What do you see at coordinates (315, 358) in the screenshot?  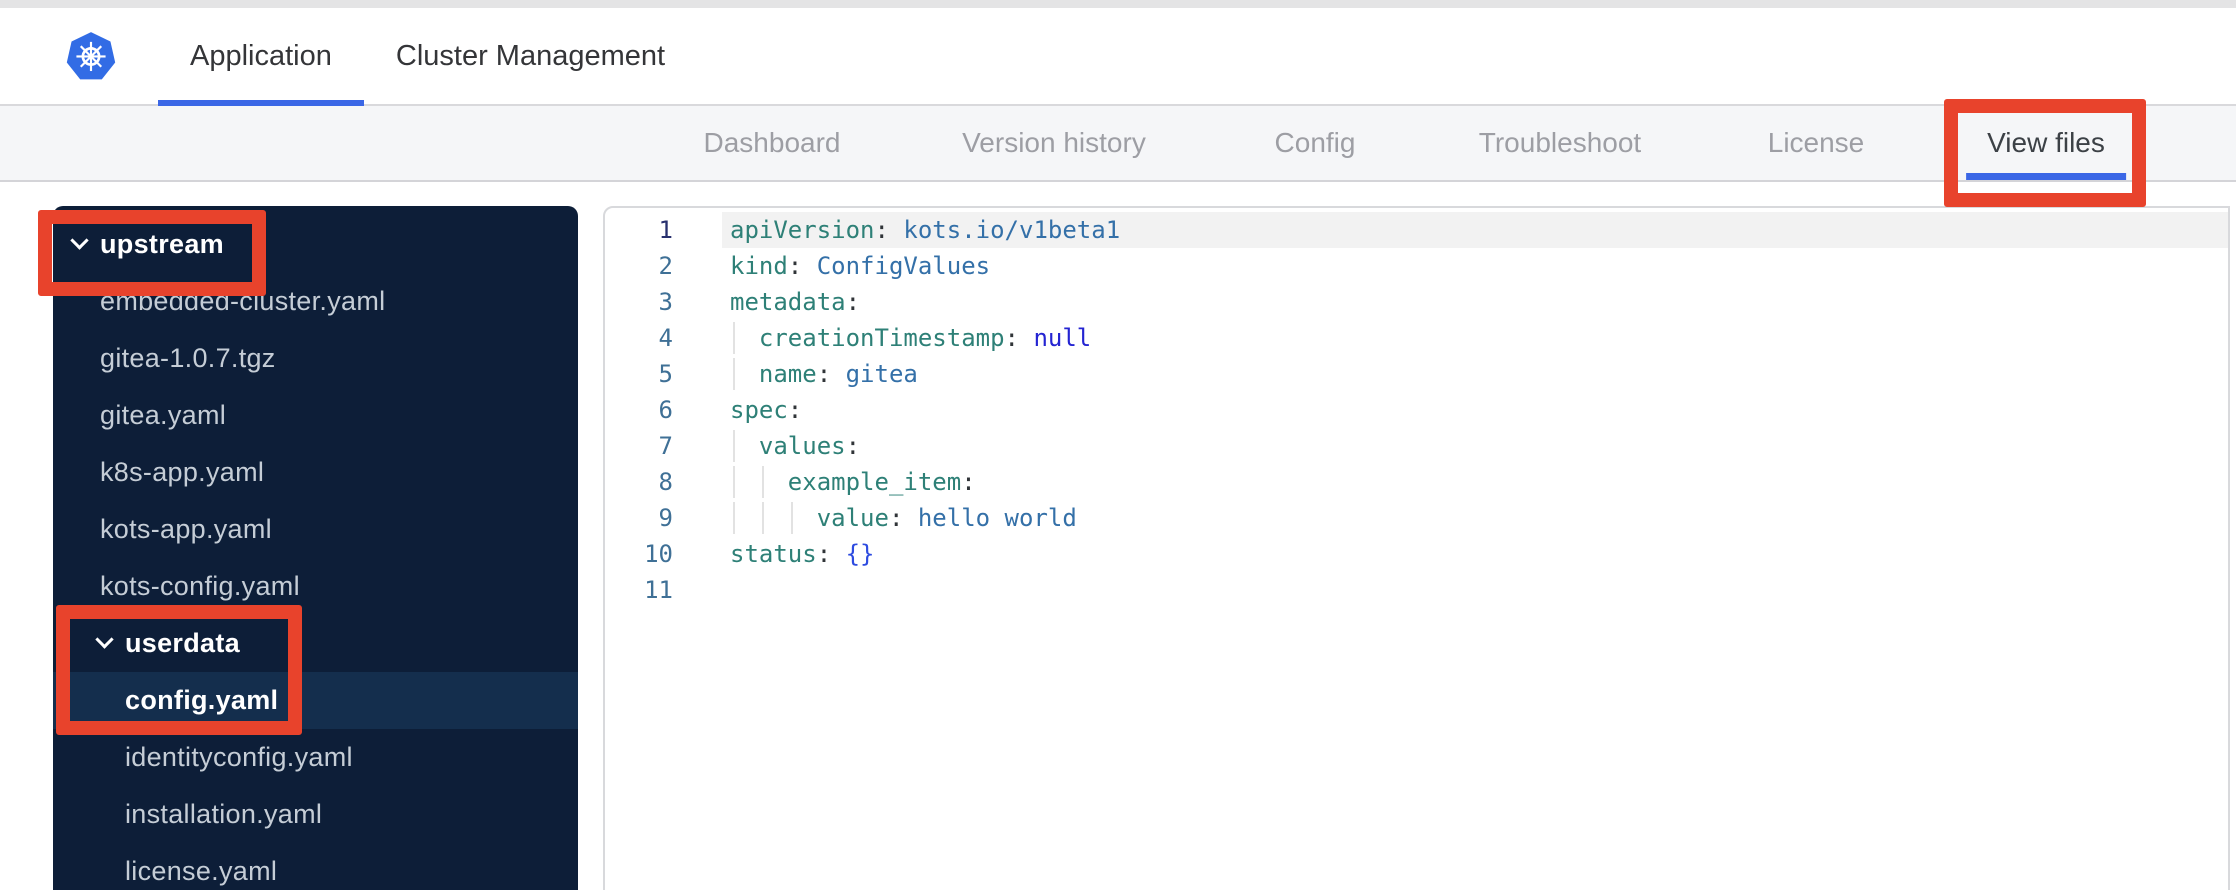 I see `tree-item-gitea-1-0-7-tgz: gitea-1.0.7.tgz` at bounding box center [315, 358].